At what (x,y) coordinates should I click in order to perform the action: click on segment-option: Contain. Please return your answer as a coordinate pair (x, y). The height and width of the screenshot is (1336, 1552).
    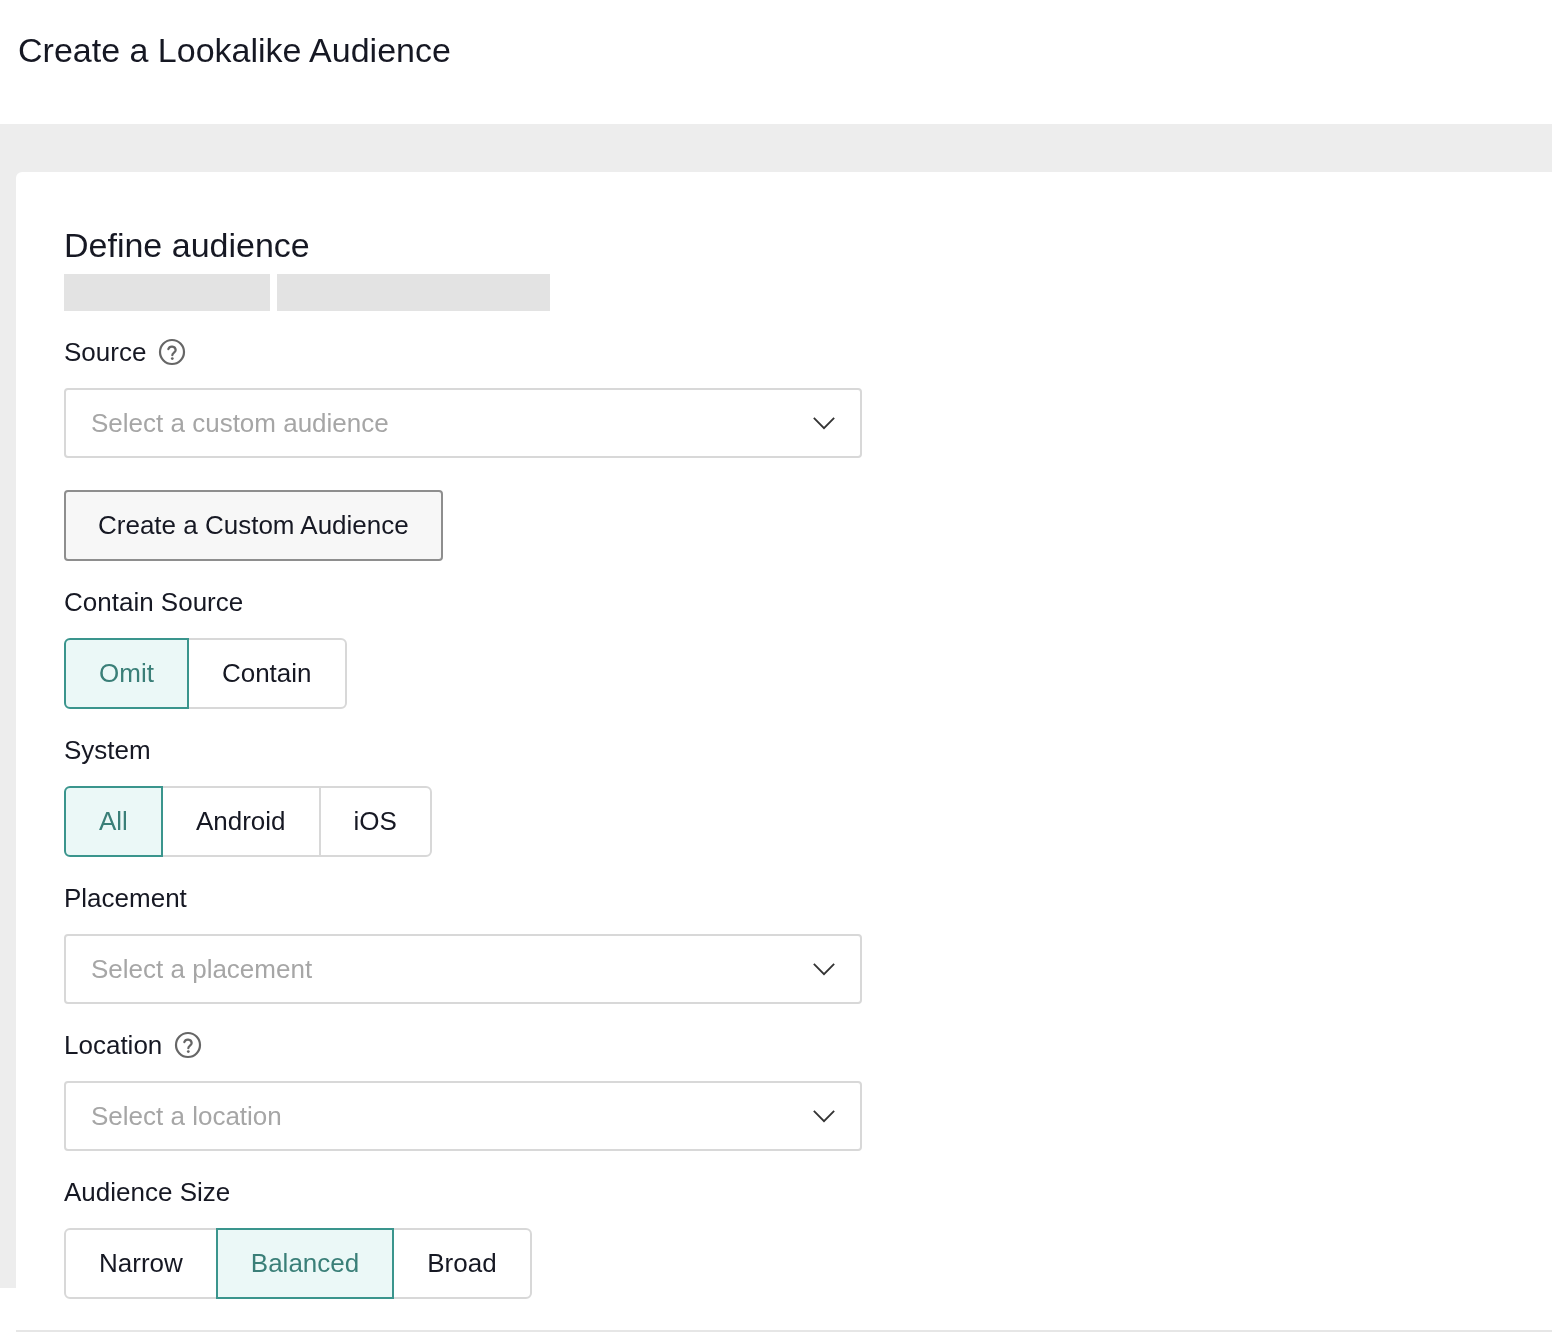
    Looking at the image, I should click on (266, 673).